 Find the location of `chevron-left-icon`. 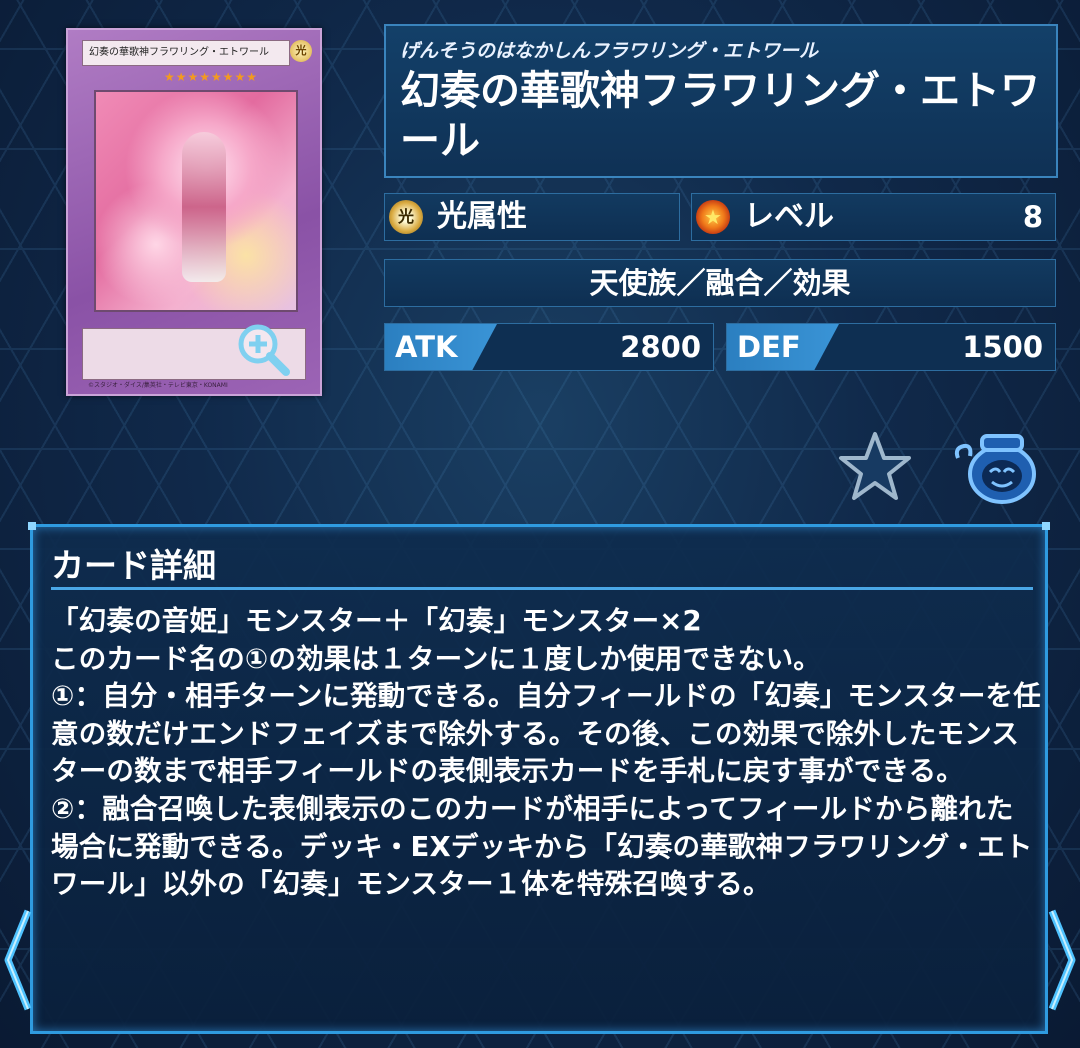

chevron-left-icon is located at coordinates (18, 960).